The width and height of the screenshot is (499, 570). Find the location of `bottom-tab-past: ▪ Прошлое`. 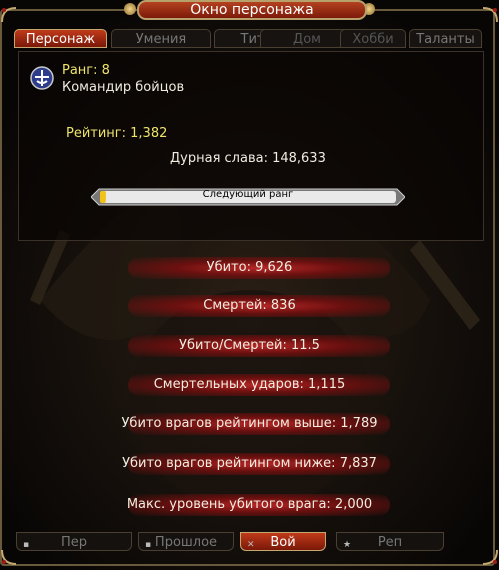

bottom-tab-past: ▪ Прошлое is located at coordinates (186, 541).